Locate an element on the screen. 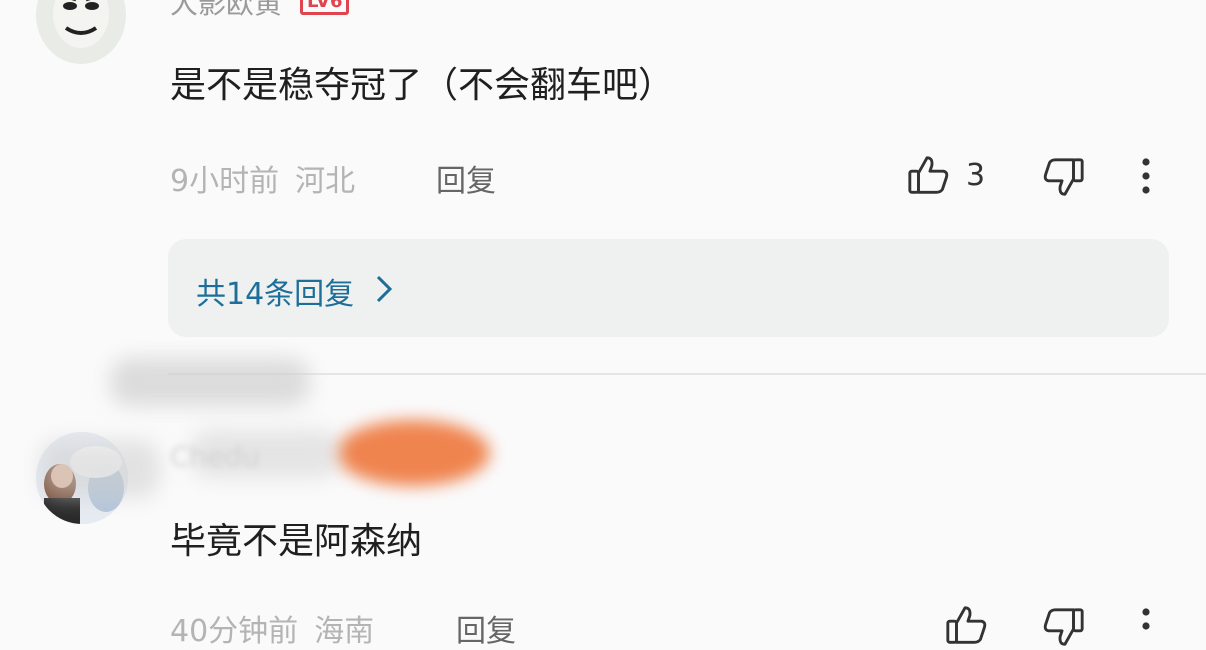 The image size is (1206, 650). comment-text: 毕竟不是阿森纳 is located at coordinates (296, 538).